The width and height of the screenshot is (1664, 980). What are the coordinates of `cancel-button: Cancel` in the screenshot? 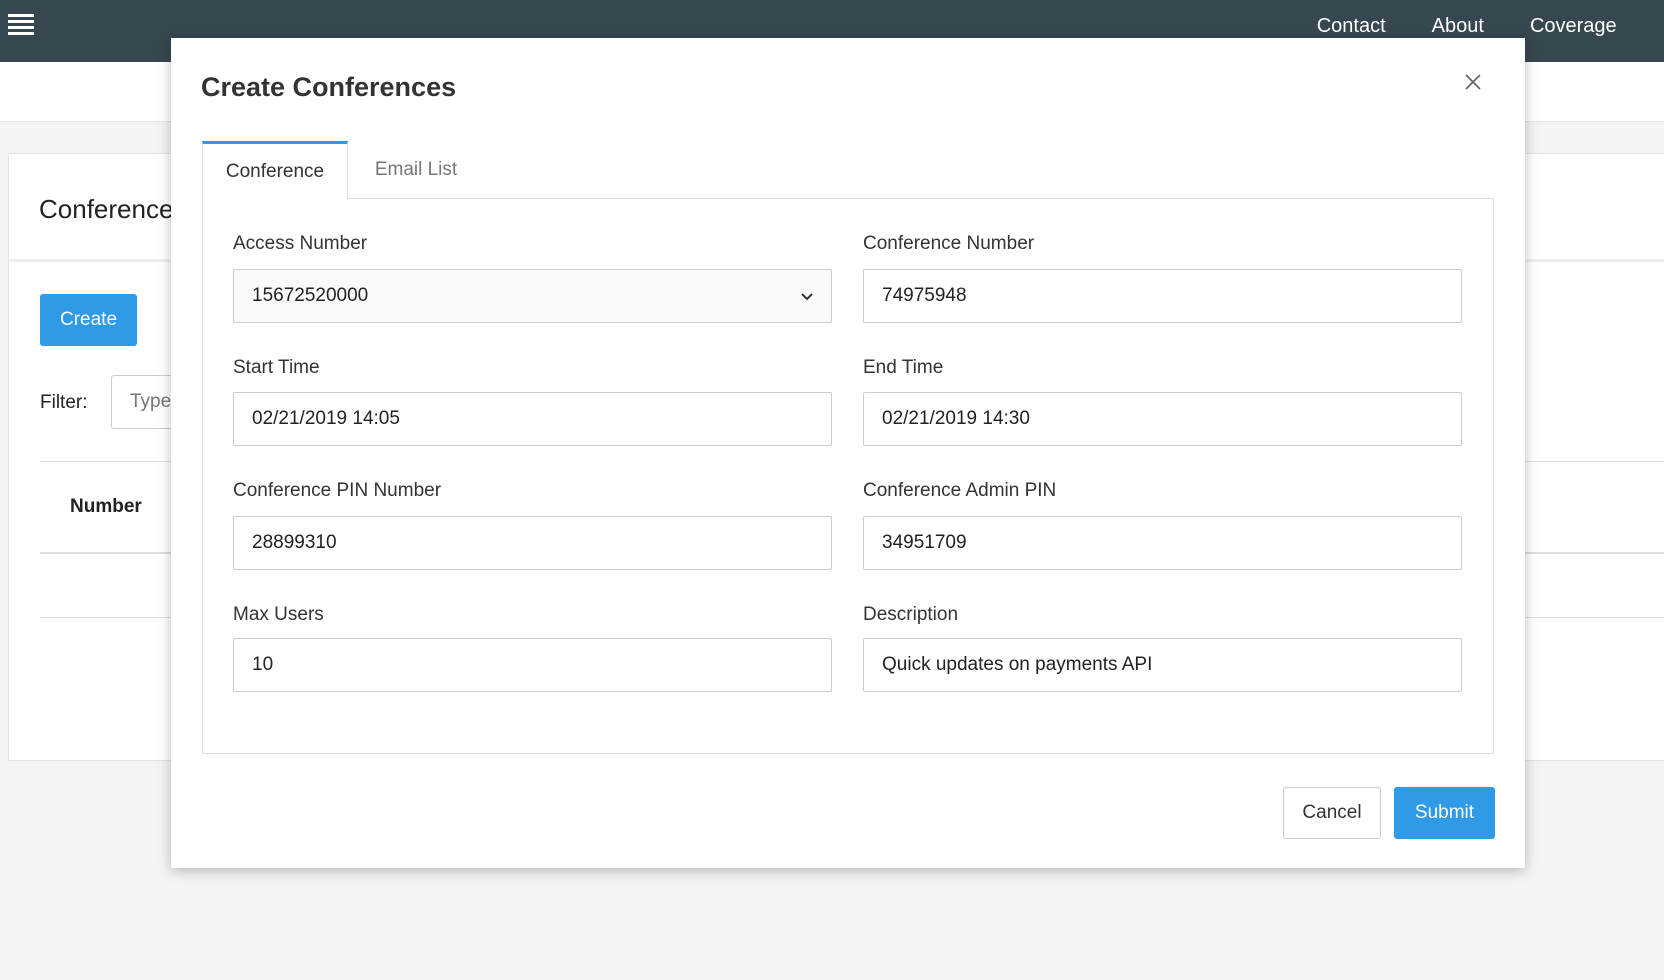 It's located at (1332, 813).